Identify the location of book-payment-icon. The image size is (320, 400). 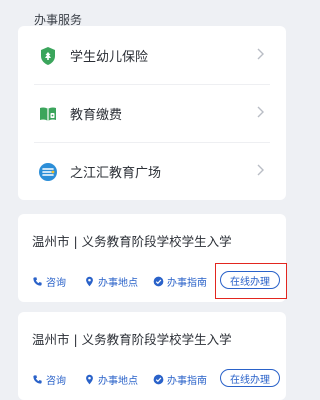
(48, 114).